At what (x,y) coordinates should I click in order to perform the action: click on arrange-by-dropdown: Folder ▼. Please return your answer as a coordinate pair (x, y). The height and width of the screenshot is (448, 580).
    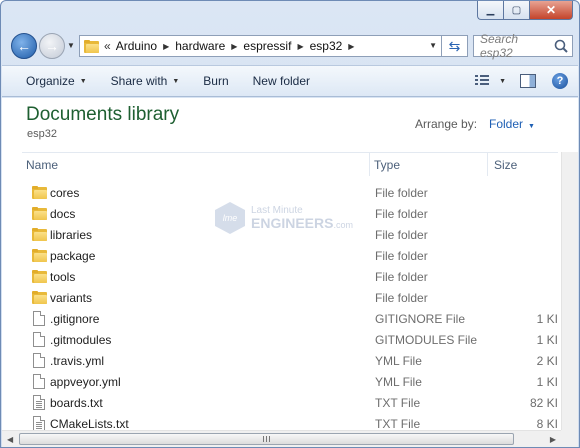
    Looking at the image, I should click on (512, 124).